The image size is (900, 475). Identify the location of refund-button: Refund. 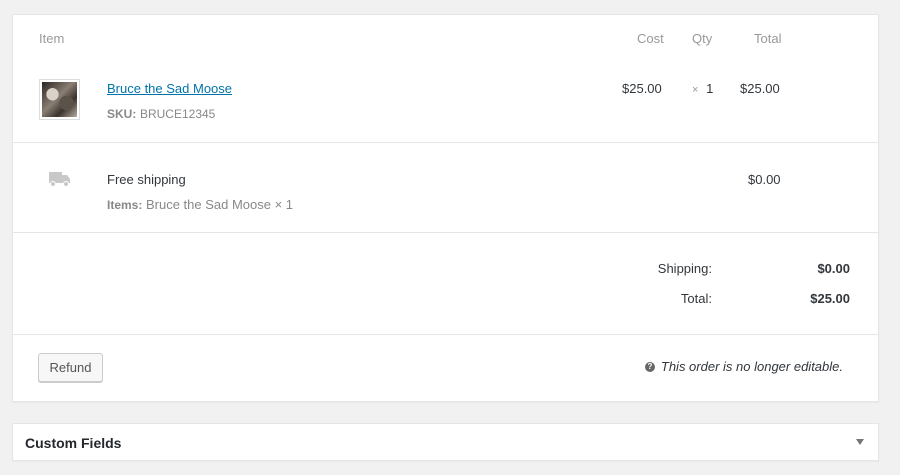
(70, 367).